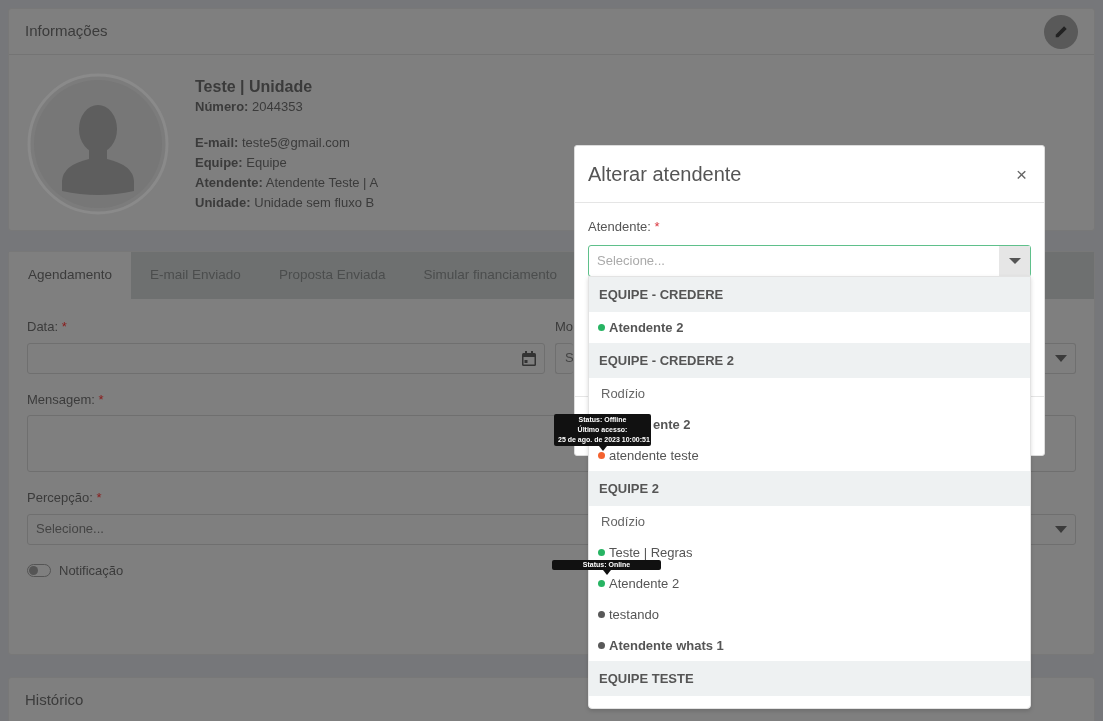 The height and width of the screenshot is (721, 1103). Describe the element at coordinates (634, 614) in the screenshot. I see `dropdown-option: testando` at that location.